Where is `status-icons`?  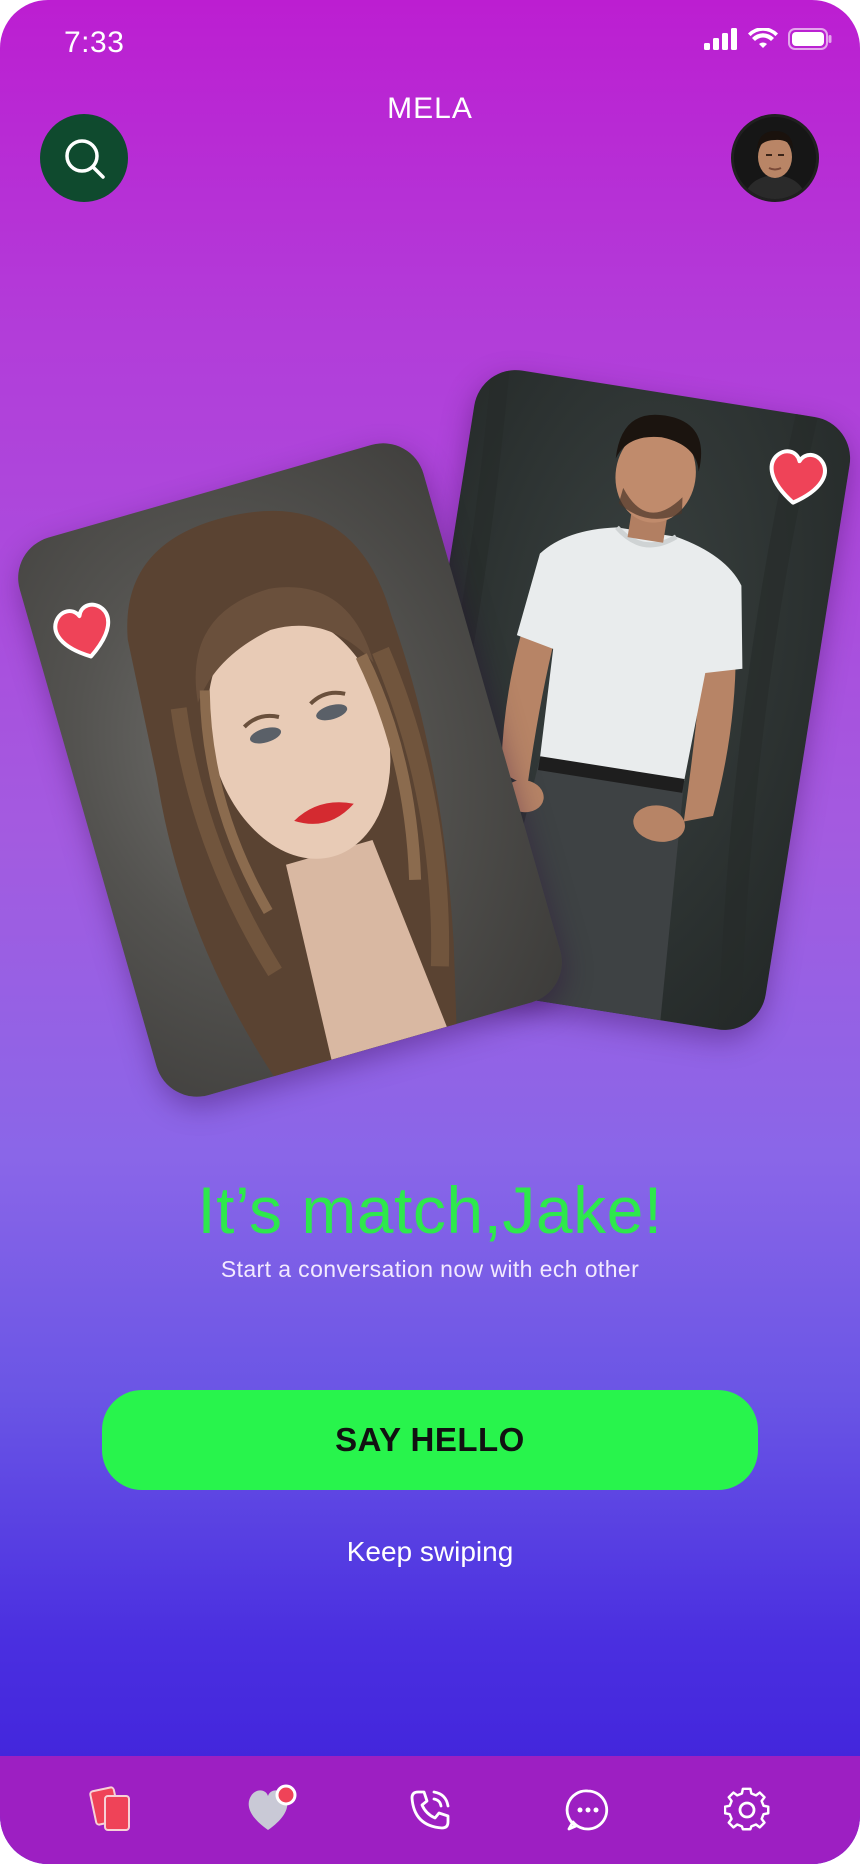
status-icons is located at coordinates (768, 39).